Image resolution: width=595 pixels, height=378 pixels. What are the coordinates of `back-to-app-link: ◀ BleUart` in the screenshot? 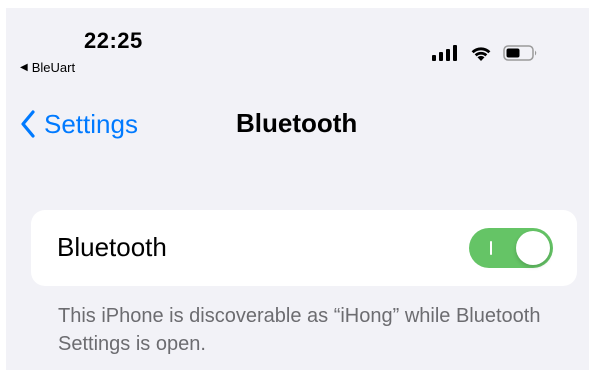 It's located at (47, 67).